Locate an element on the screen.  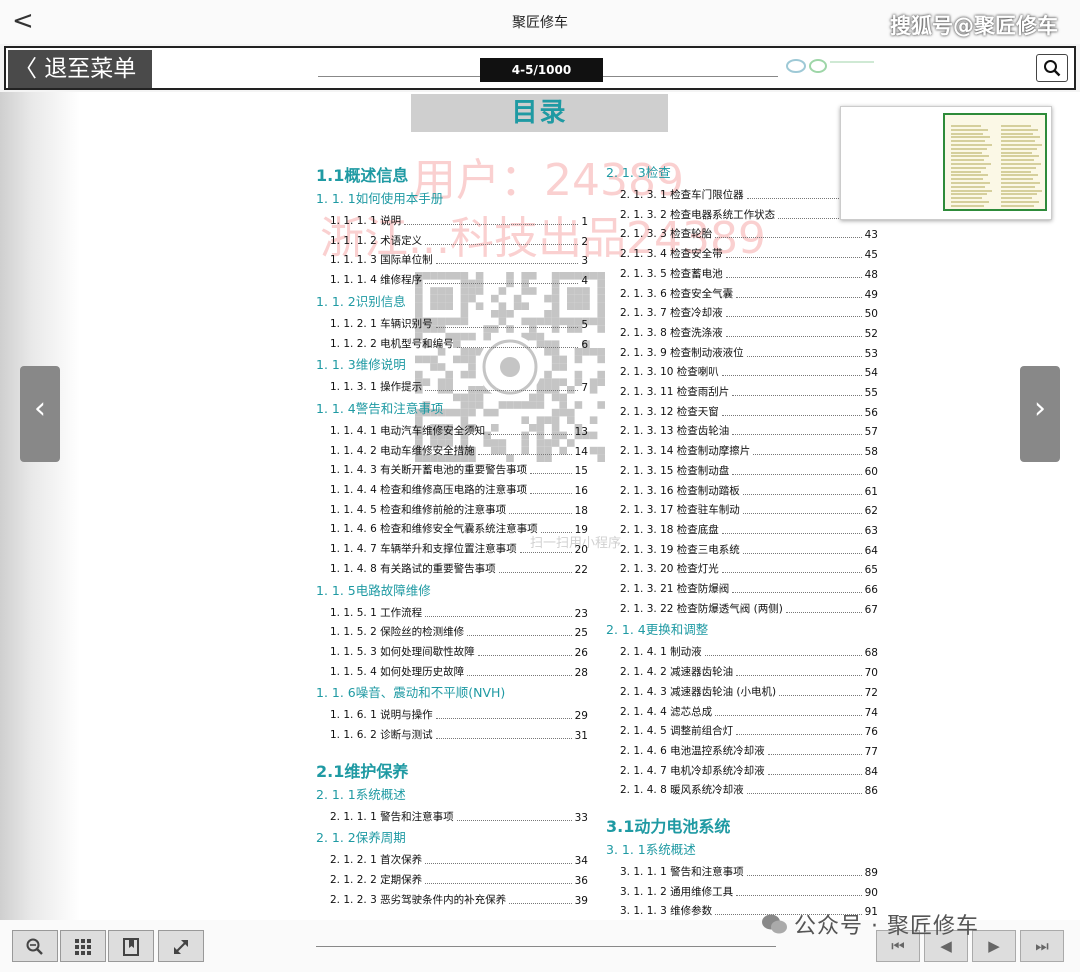
bookmark-button is located at coordinates (131, 946).